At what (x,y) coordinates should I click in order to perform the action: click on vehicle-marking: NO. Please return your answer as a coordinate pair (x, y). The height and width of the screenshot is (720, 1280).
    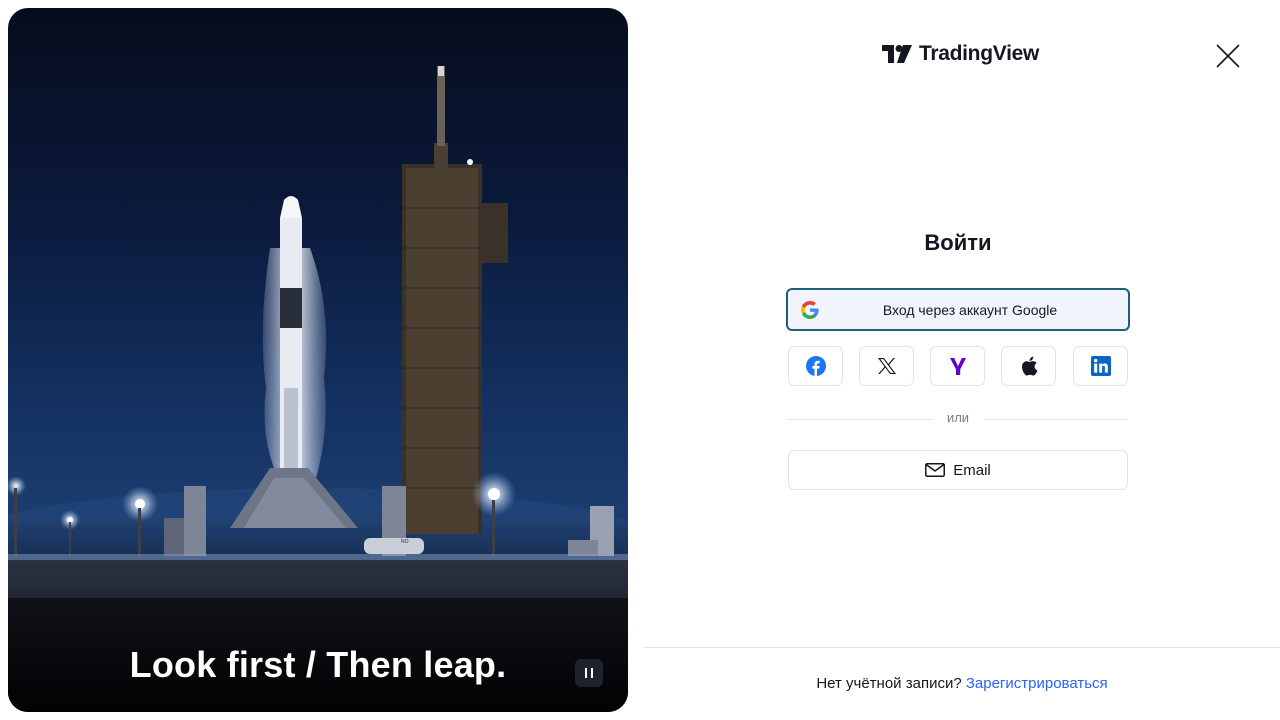
    Looking at the image, I should click on (405, 542).